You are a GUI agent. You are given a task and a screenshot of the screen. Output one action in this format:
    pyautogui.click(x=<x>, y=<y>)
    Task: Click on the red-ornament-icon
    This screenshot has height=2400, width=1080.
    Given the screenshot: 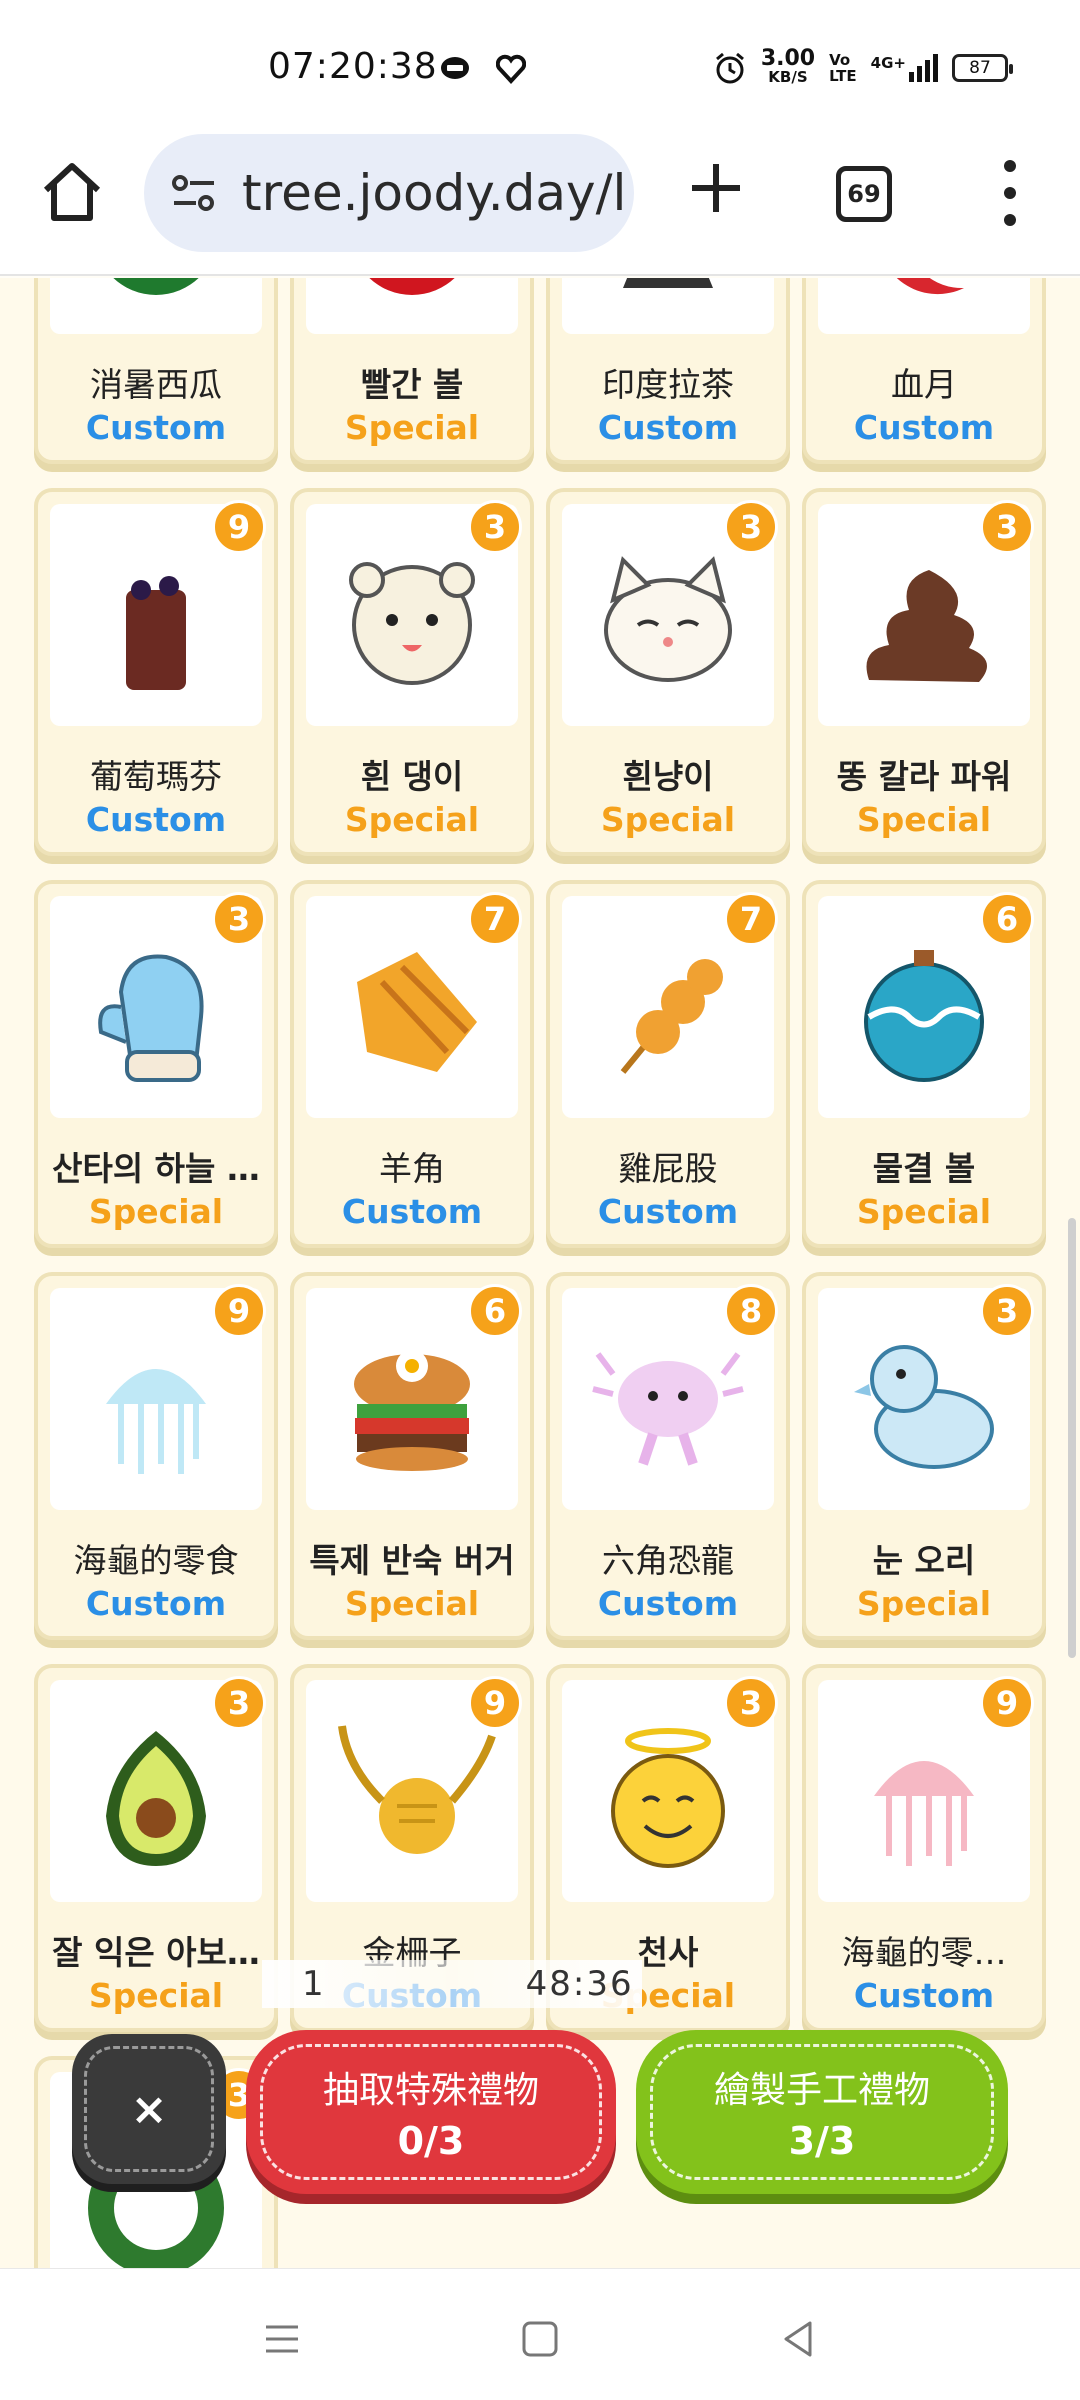 What is the action you would take?
    pyautogui.click(x=412, y=286)
    